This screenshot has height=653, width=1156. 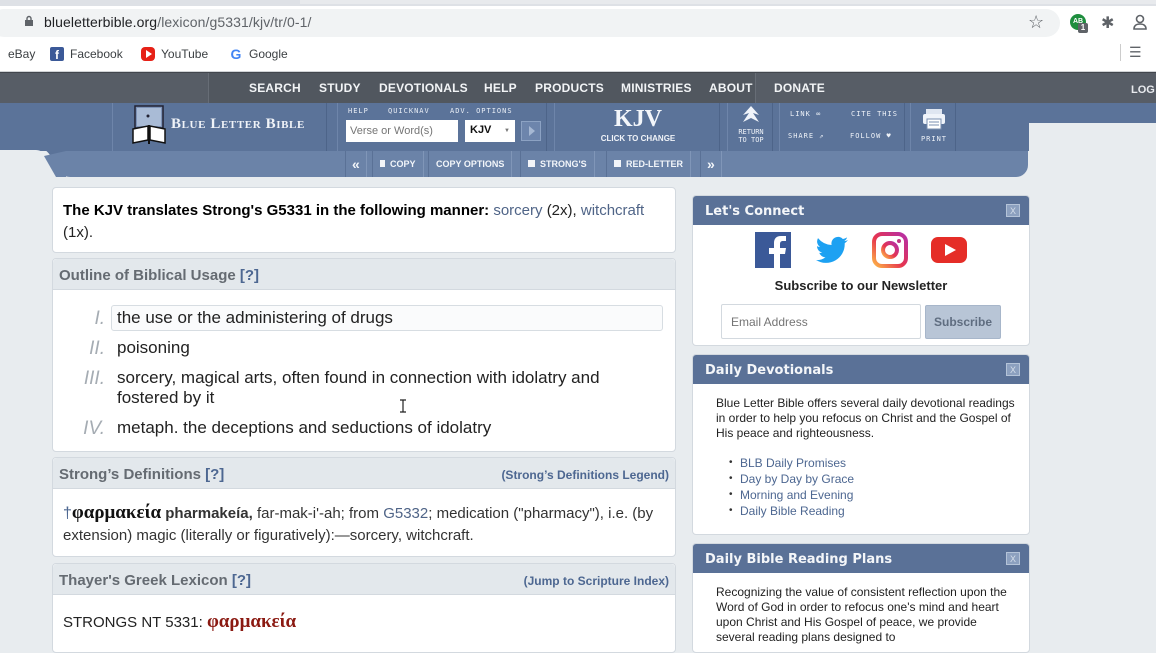 I want to click on adv-options-link: ADV. OPTIONS, so click(x=481, y=111).